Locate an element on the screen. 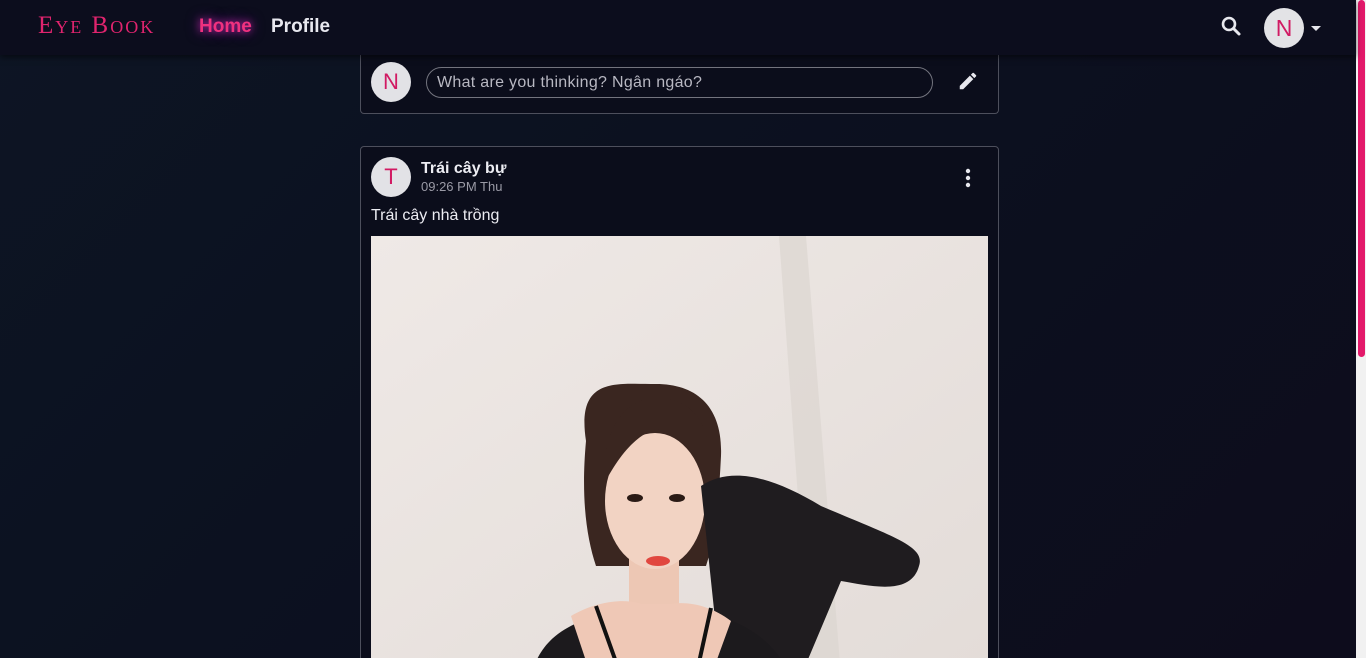 The width and height of the screenshot is (1366, 658). pencil-icon is located at coordinates (968, 81).